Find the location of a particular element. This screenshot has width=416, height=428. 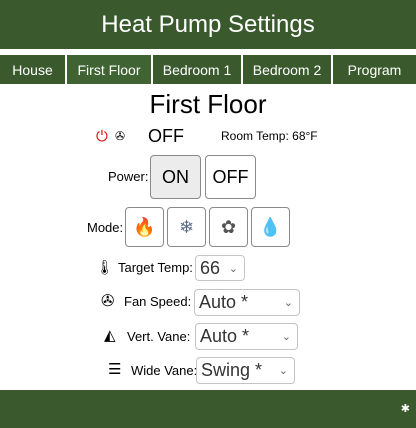

droplet-icon: 💧 is located at coordinates (270, 226).